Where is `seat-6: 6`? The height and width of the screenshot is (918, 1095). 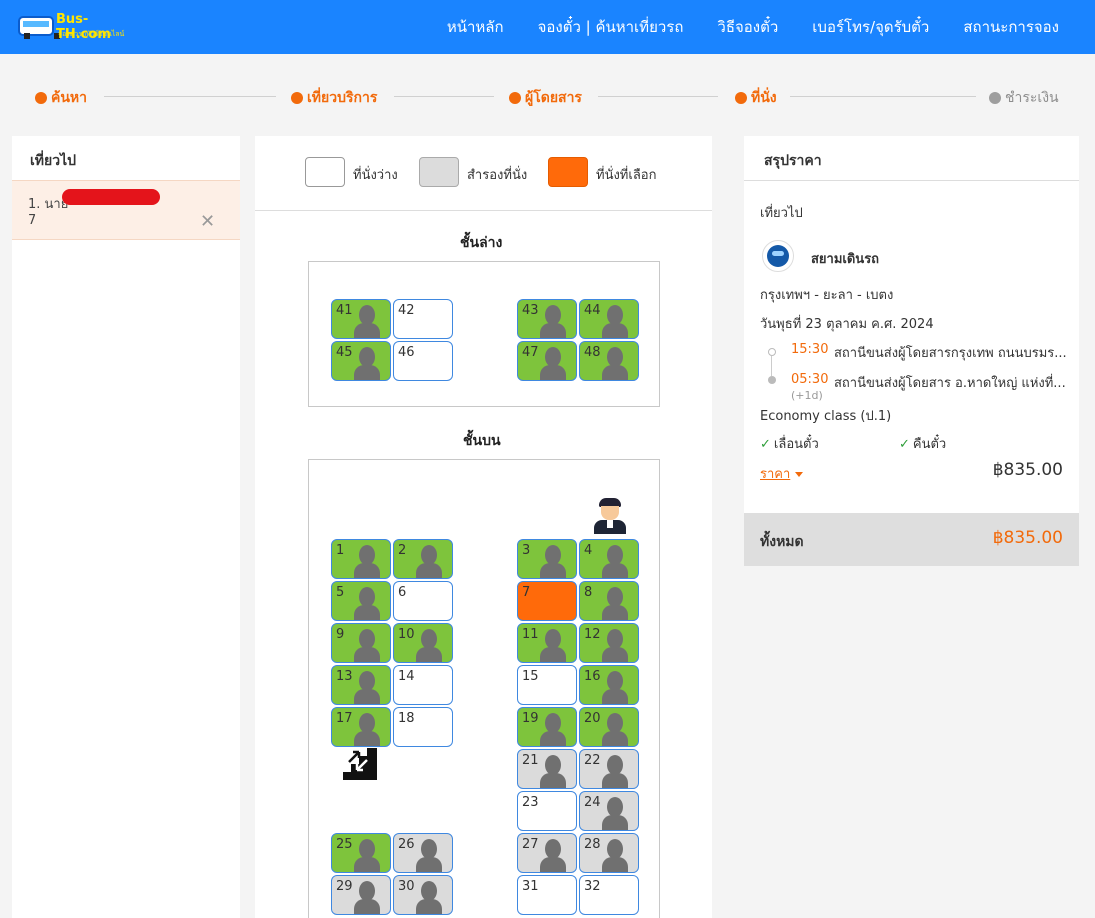 seat-6: 6 is located at coordinates (423, 601).